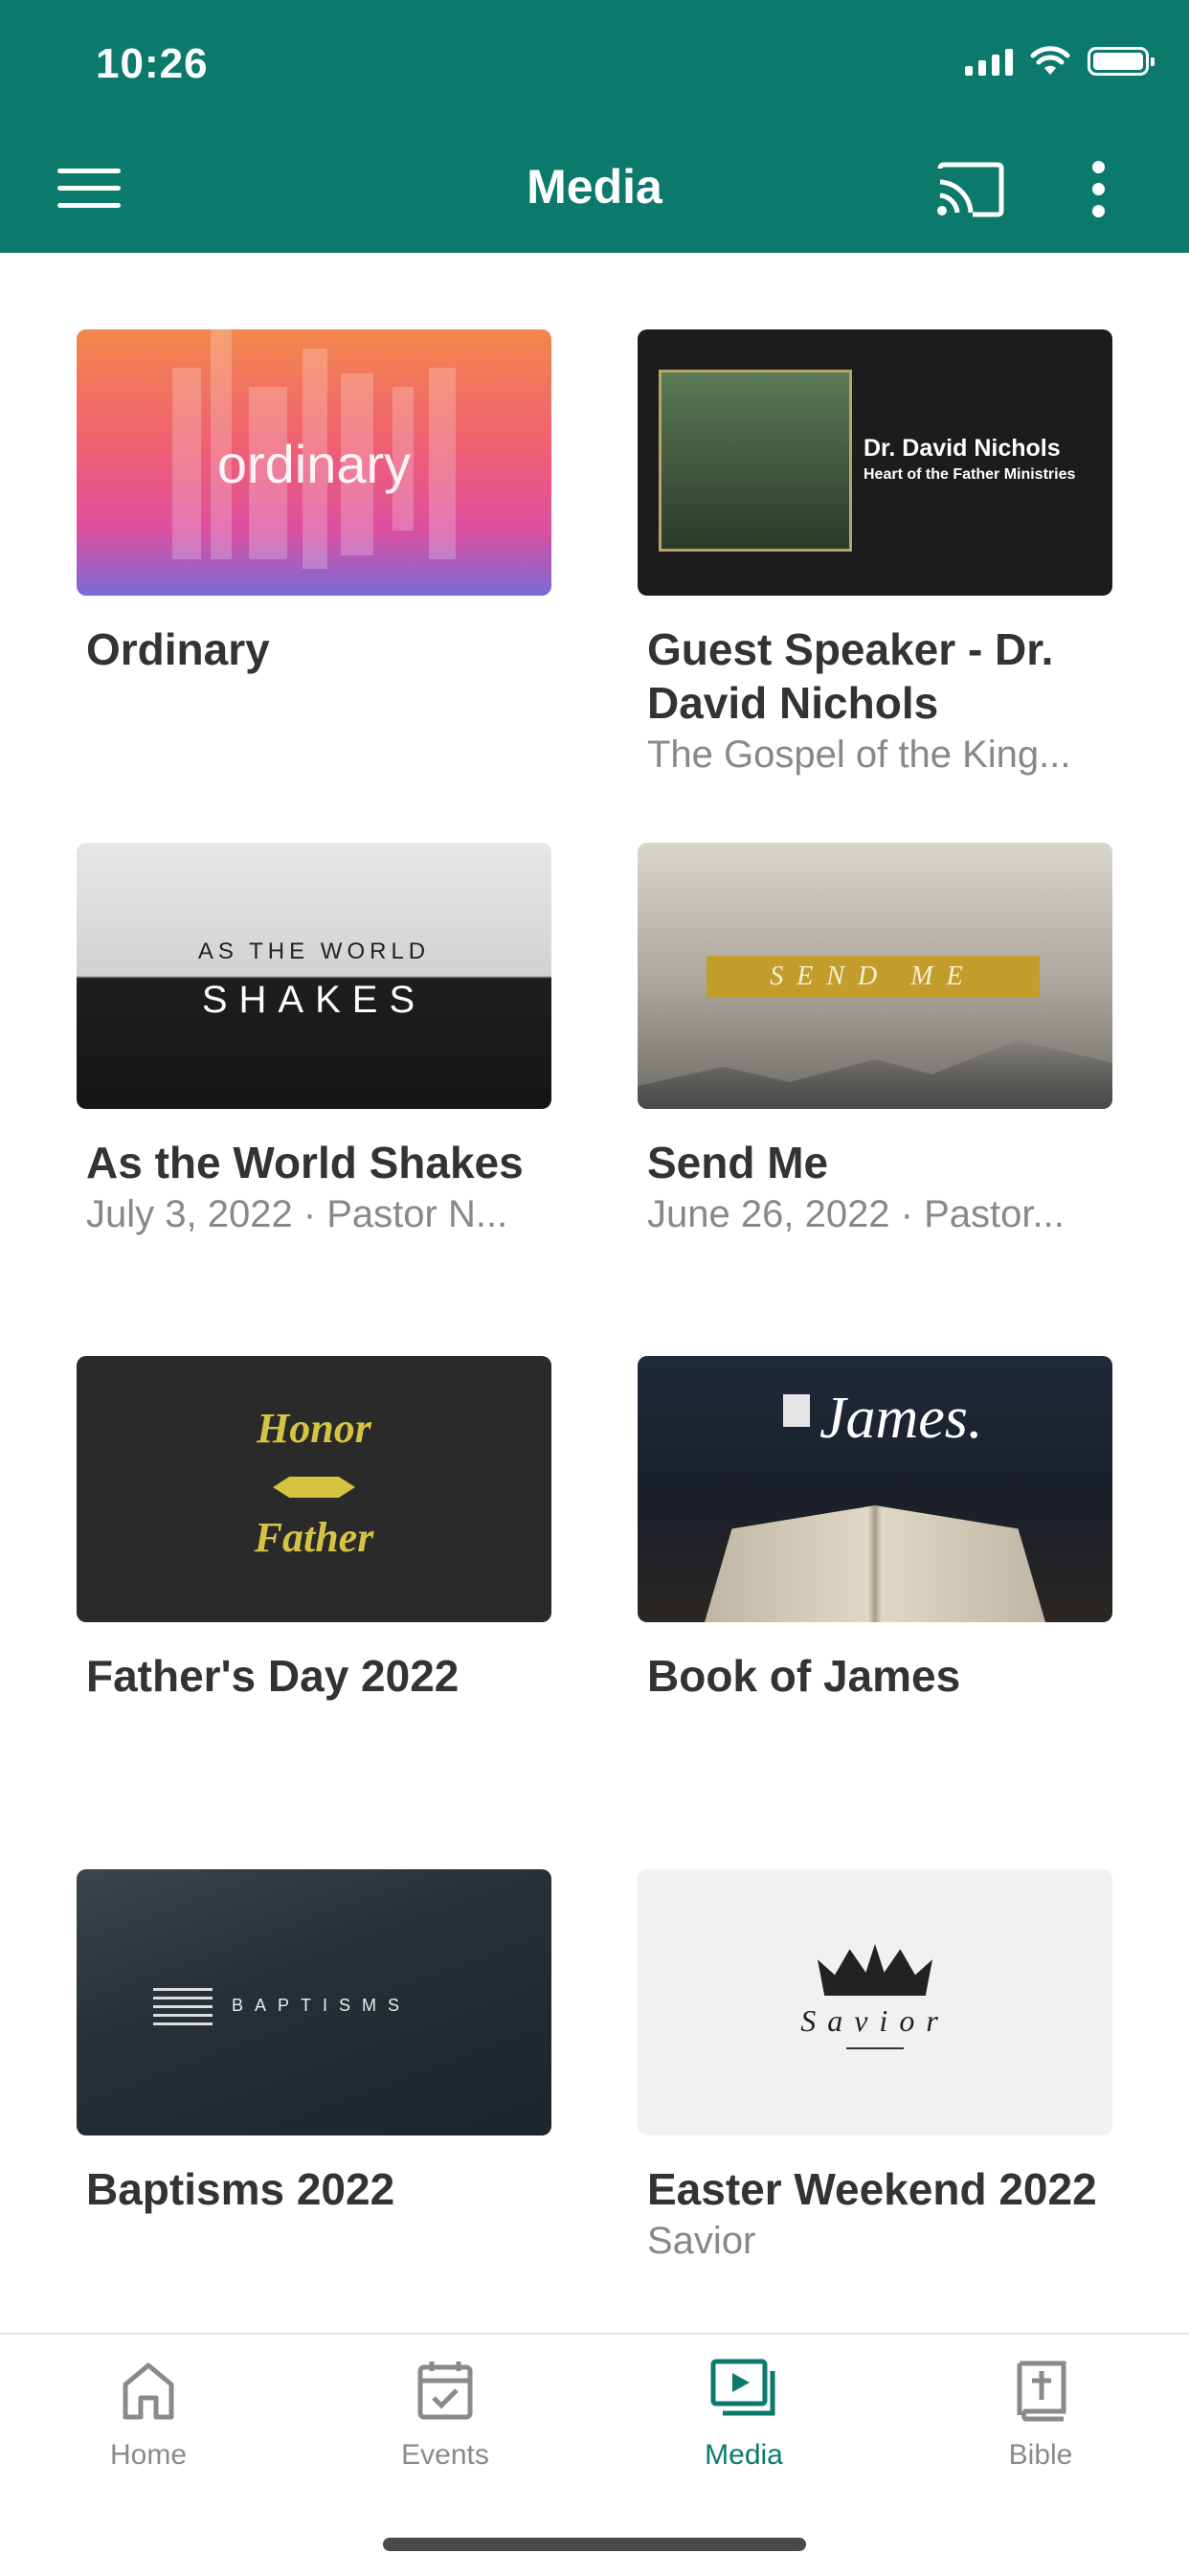  I want to click on tab-home: Home, so click(148, 2415).